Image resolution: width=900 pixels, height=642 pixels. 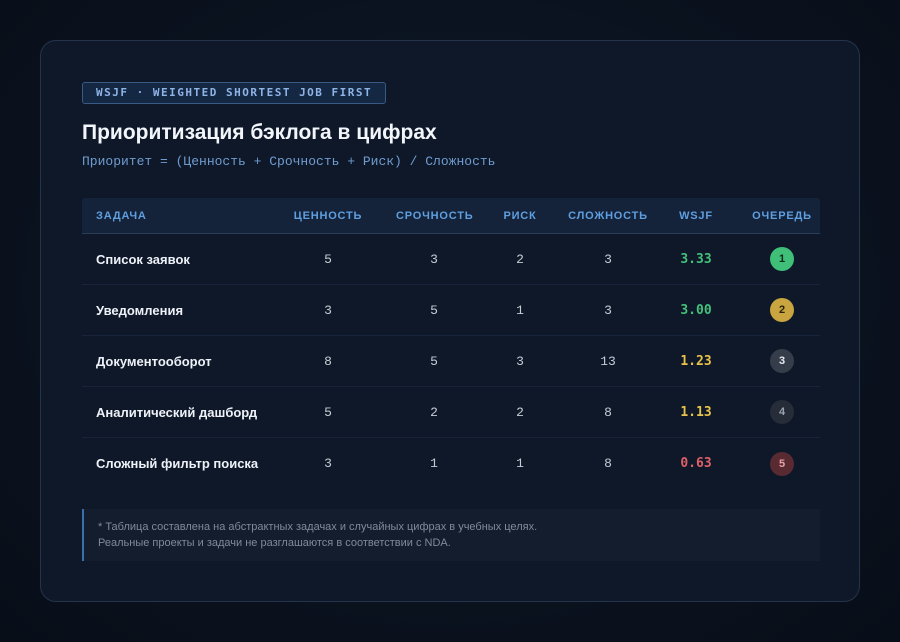 I want to click on queue-cell: 3, so click(x=782, y=361).